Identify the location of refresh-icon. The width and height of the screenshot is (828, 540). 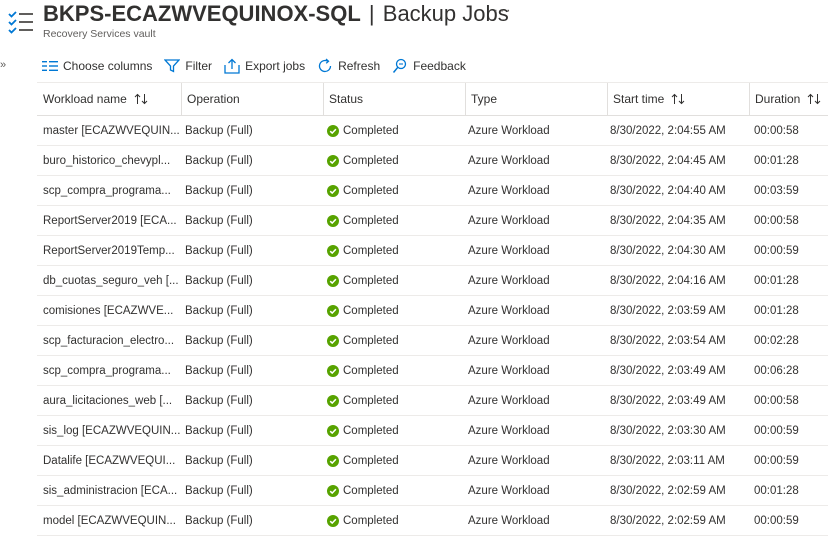
(325, 65).